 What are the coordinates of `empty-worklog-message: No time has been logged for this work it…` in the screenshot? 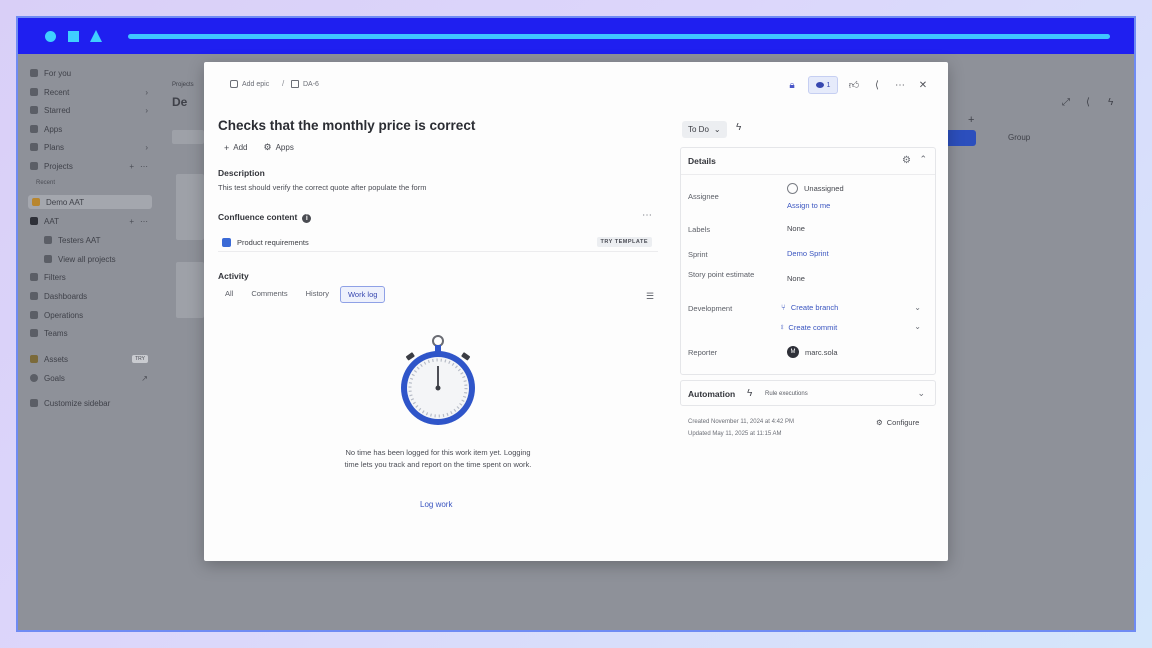 It's located at (438, 458).